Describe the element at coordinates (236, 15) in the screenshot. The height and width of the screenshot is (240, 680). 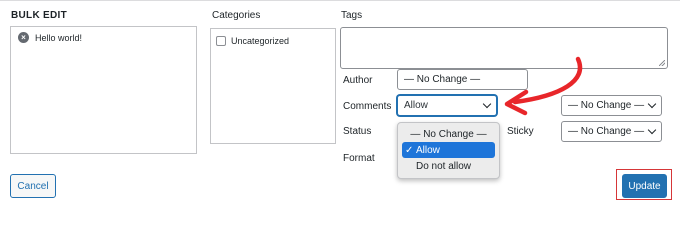
I see `categories-title: Categories` at that location.